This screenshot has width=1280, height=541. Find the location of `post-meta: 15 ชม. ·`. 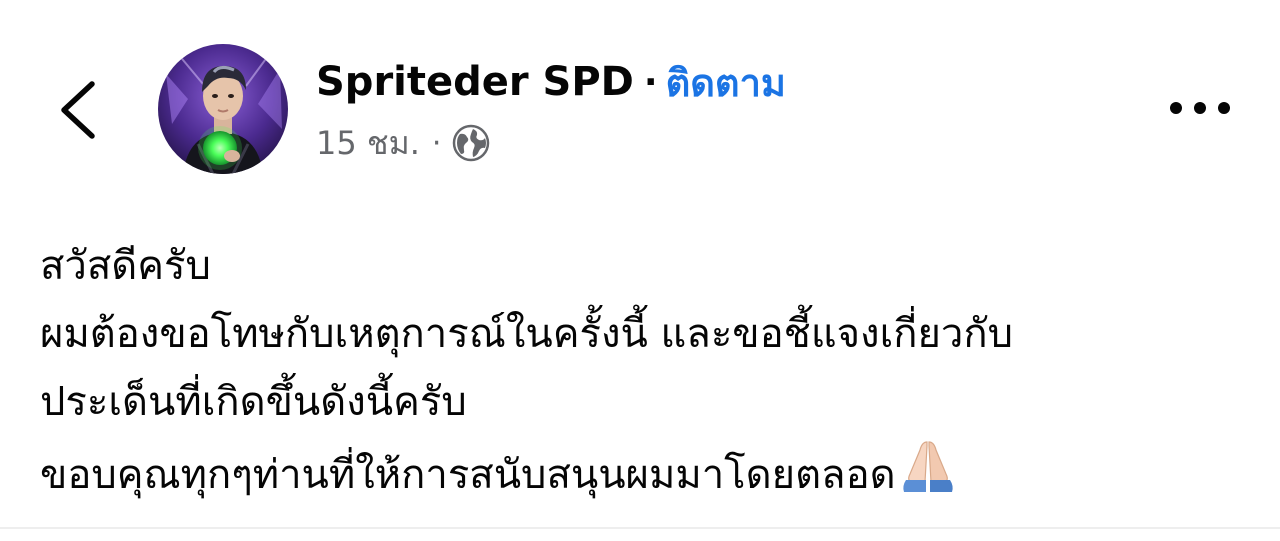

post-meta: 15 ชม. · is located at coordinates (403, 143).